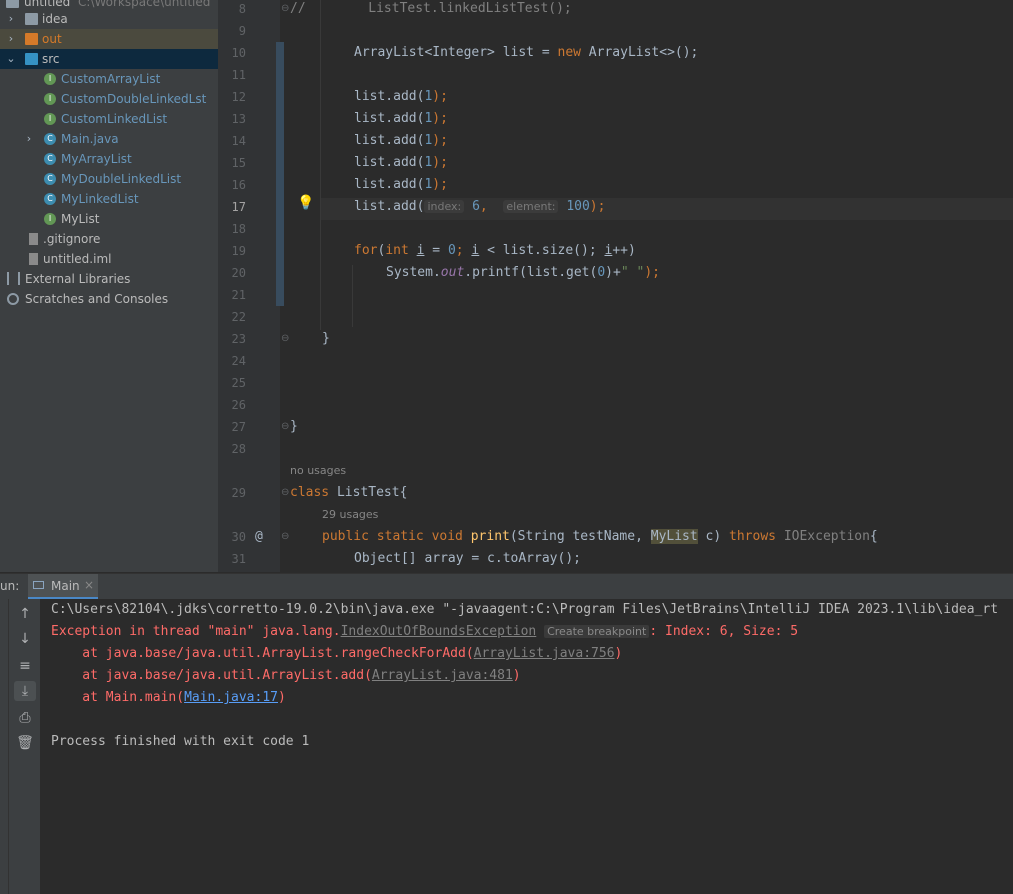 This screenshot has height=894, width=1013. Describe the element at coordinates (639, 52) in the screenshot. I see `code-token: ArrayList<>();` at that location.